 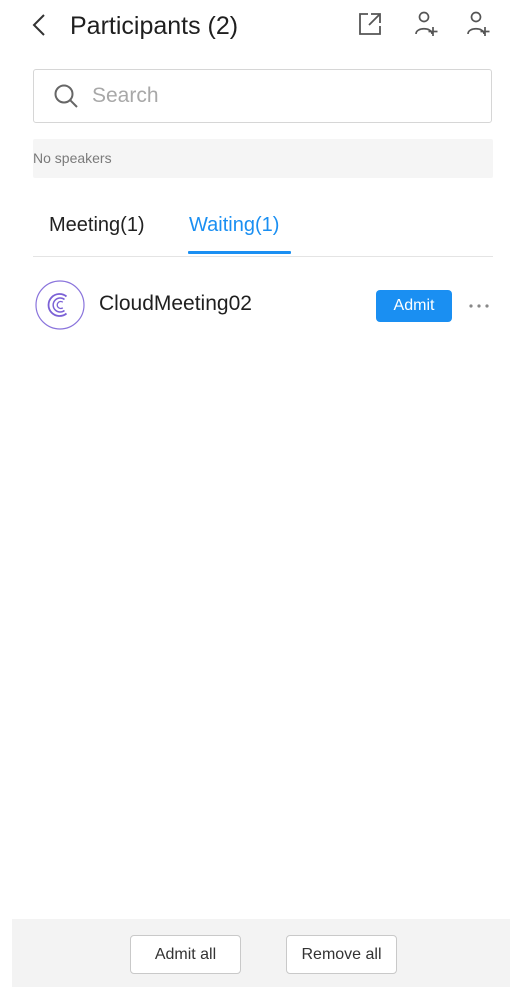 What do you see at coordinates (66, 96) in the screenshot?
I see `search-icon` at bounding box center [66, 96].